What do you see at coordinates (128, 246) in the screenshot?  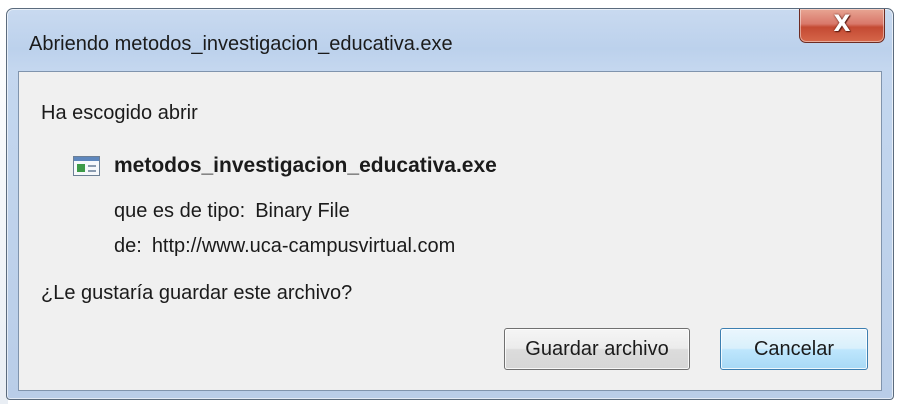 I see `file-source-label: de:` at bounding box center [128, 246].